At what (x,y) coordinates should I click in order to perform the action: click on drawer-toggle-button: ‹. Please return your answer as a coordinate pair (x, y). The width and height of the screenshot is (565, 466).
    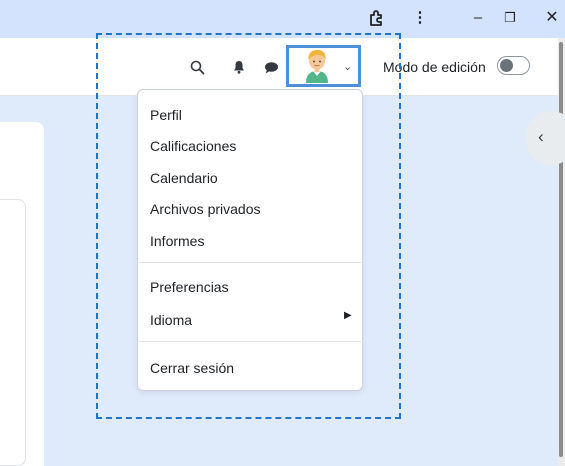
    Looking at the image, I should click on (545, 138).